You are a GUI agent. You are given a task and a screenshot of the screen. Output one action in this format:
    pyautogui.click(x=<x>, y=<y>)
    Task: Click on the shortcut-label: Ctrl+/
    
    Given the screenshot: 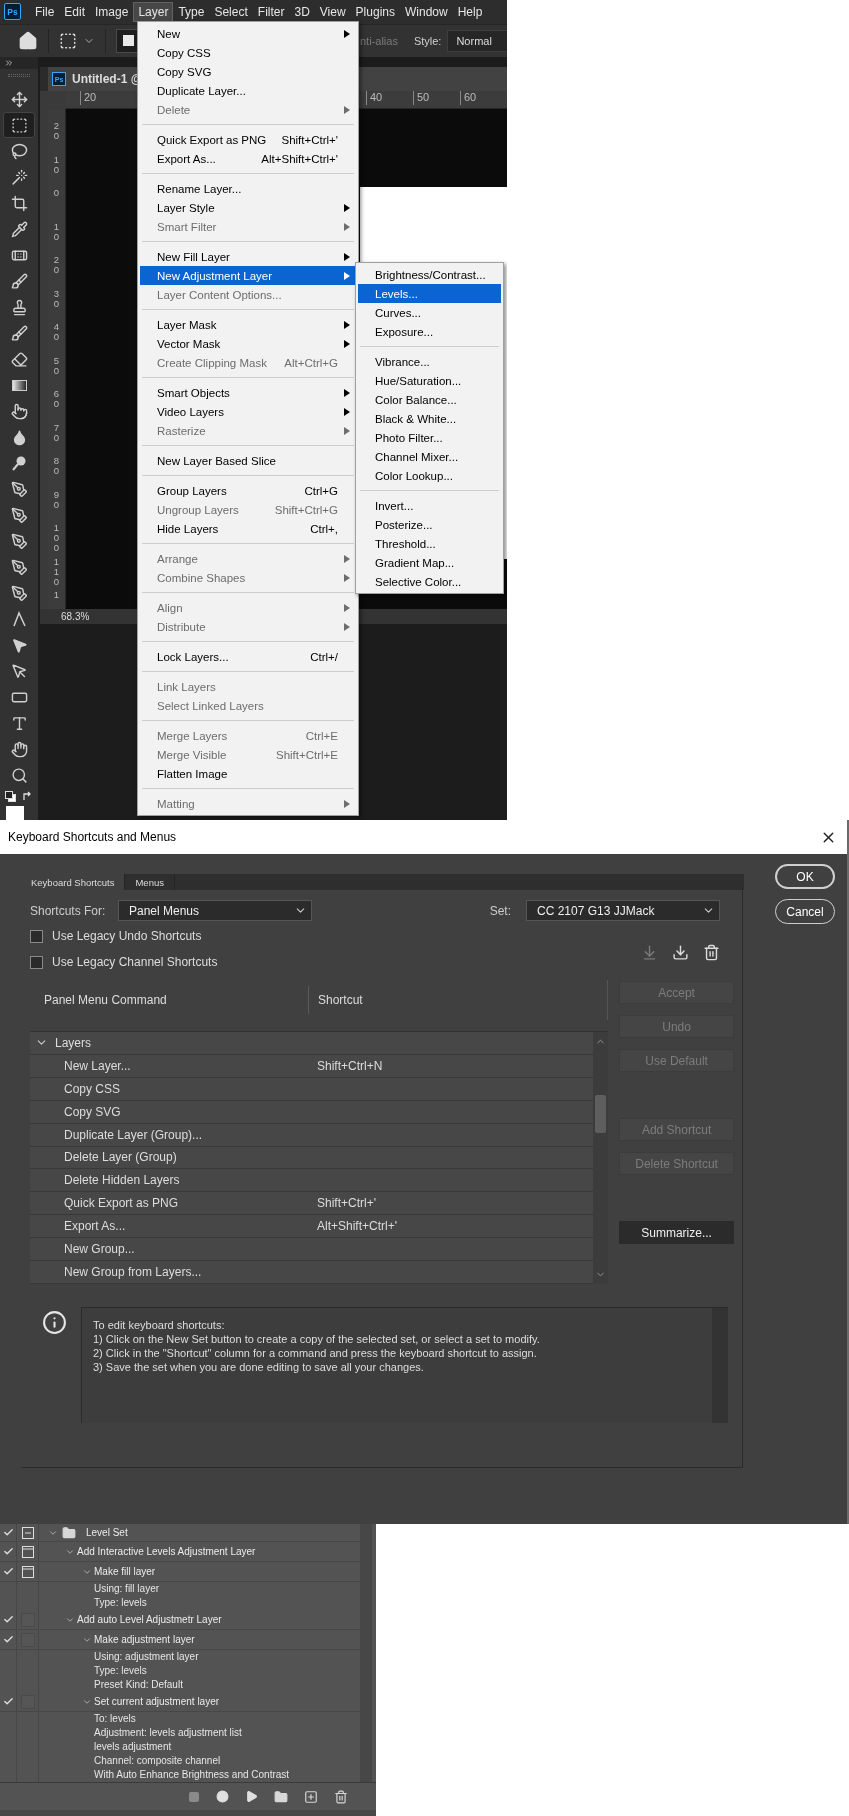 What is the action you would take?
    pyautogui.click(x=324, y=656)
    